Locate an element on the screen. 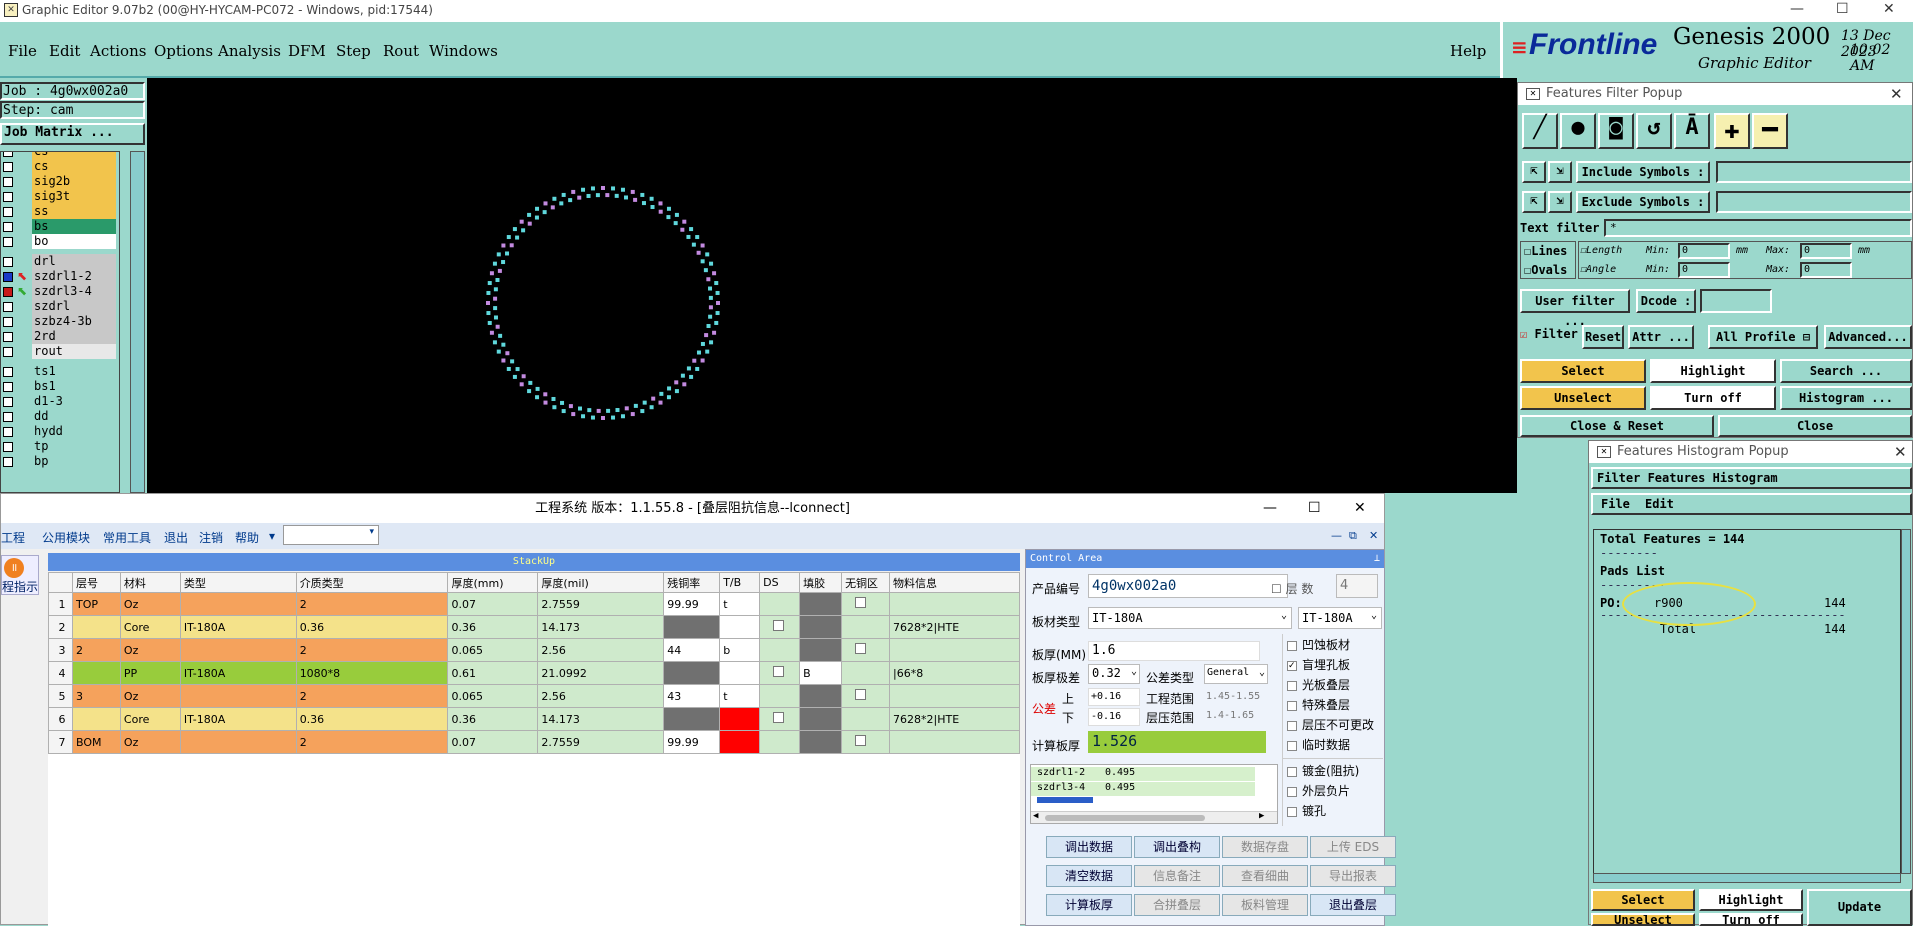 Image resolution: width=1913 pixels, height=926 pixels. menu-analysis: Analysis is located at coordinates (249, 51).